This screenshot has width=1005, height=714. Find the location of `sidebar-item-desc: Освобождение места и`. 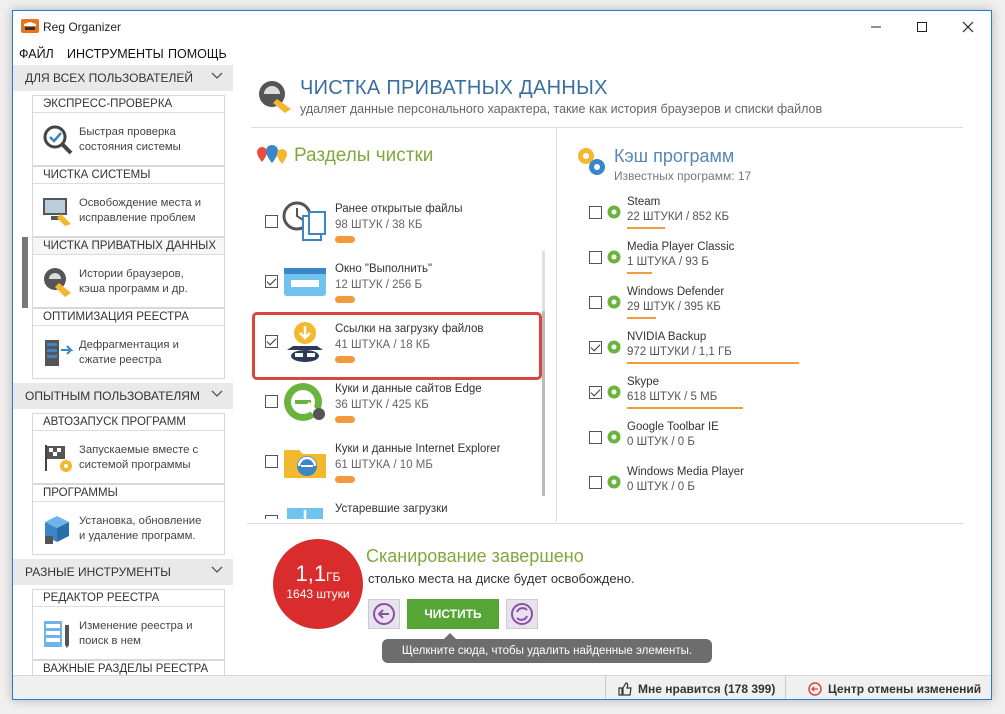

sidebar-item-desc: Освобождение места и is located at coordinates (140, 203).